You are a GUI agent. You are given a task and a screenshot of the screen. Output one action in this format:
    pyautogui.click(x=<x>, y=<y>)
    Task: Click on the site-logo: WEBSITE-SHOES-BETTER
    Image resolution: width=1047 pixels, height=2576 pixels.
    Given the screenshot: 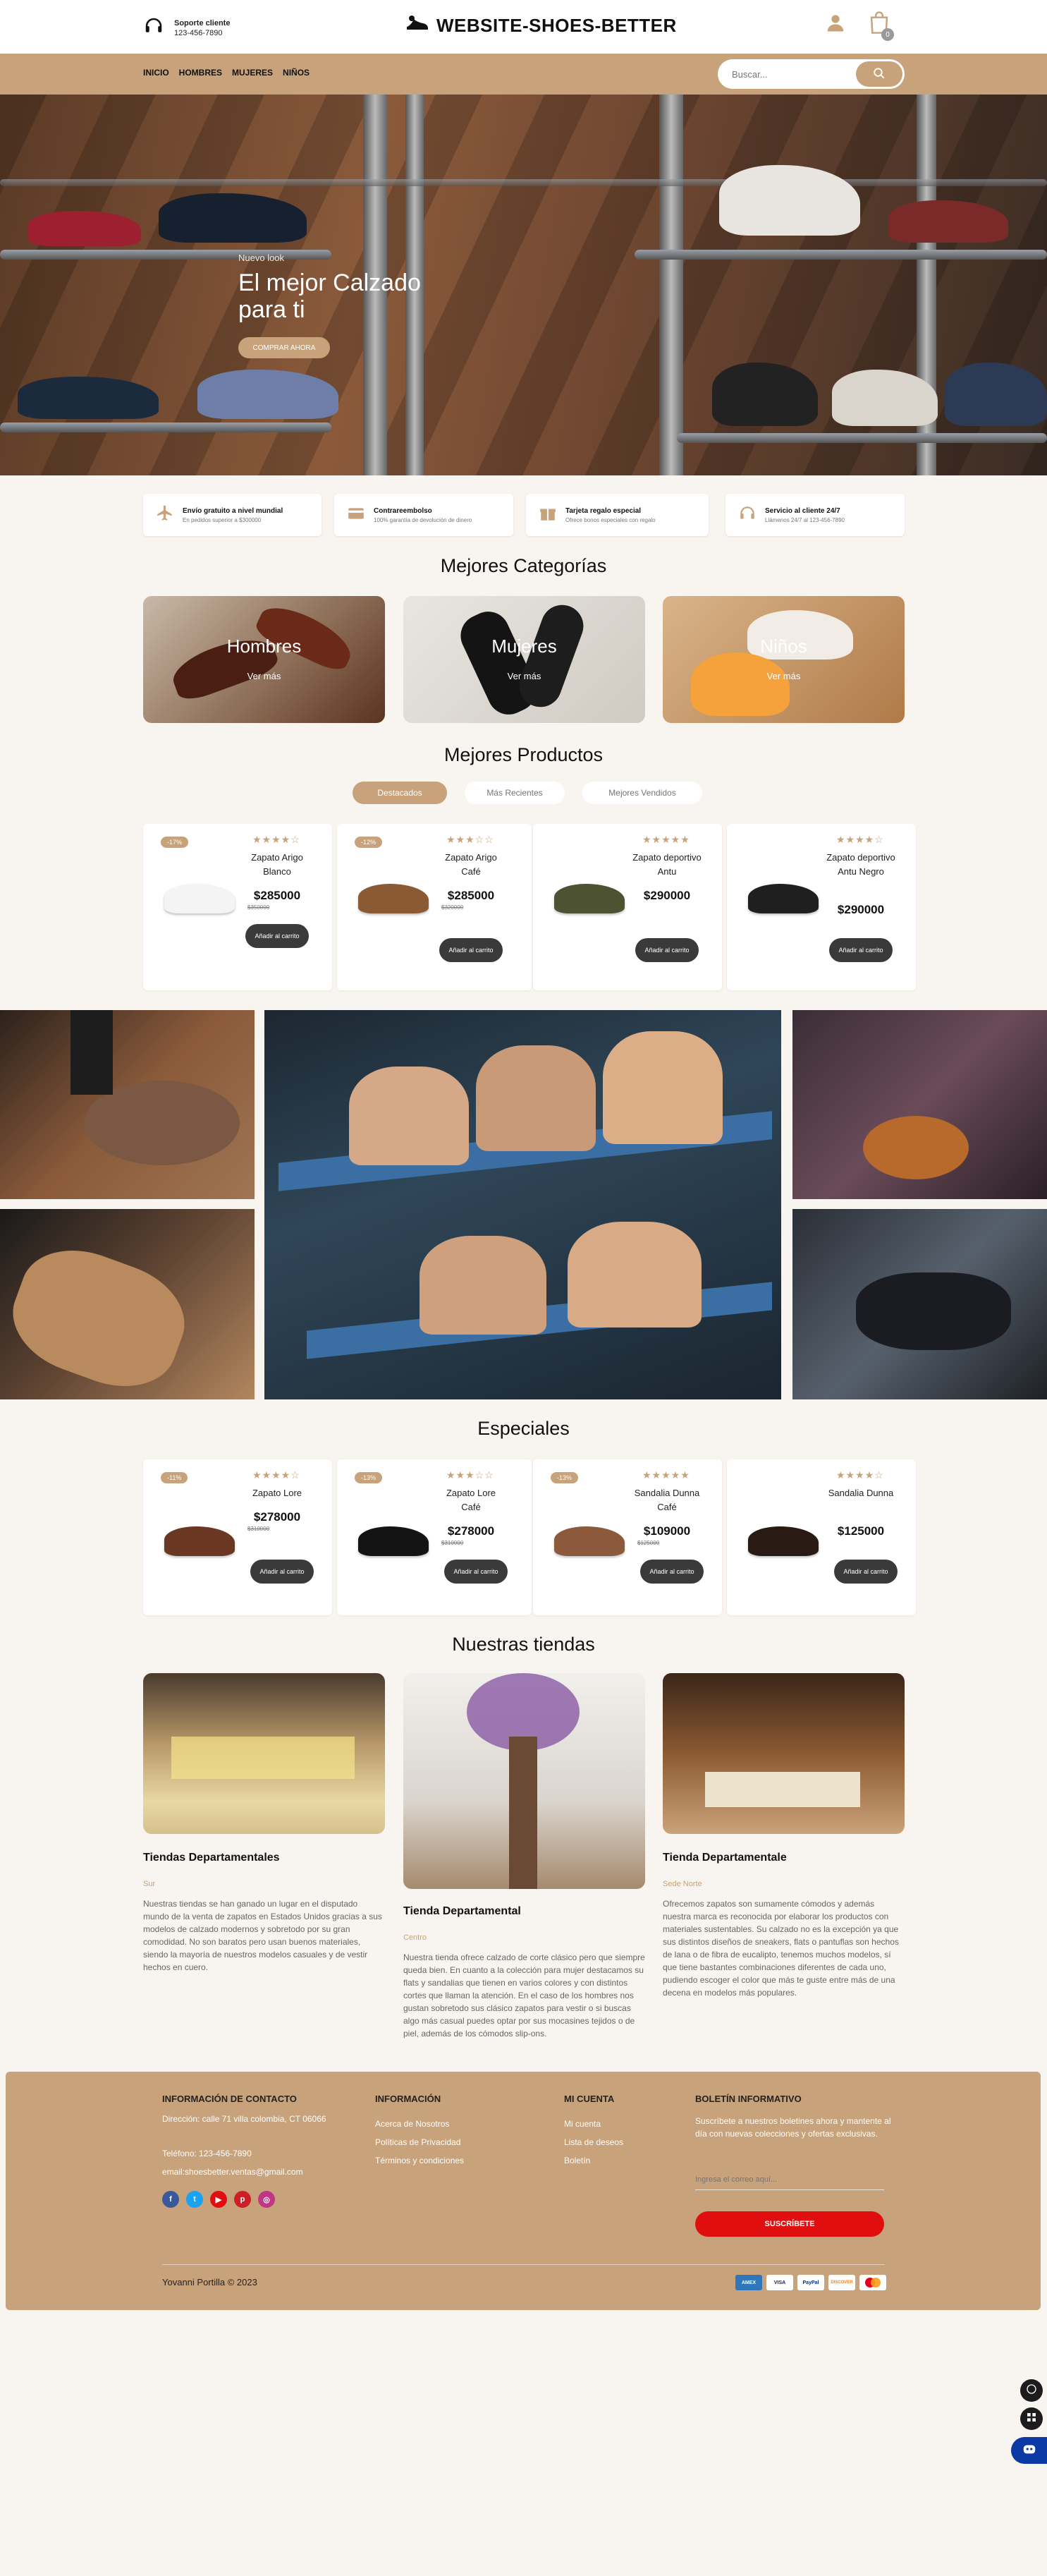 What is the action you would take?
    pyautogui.click(x=541, y=25)
    